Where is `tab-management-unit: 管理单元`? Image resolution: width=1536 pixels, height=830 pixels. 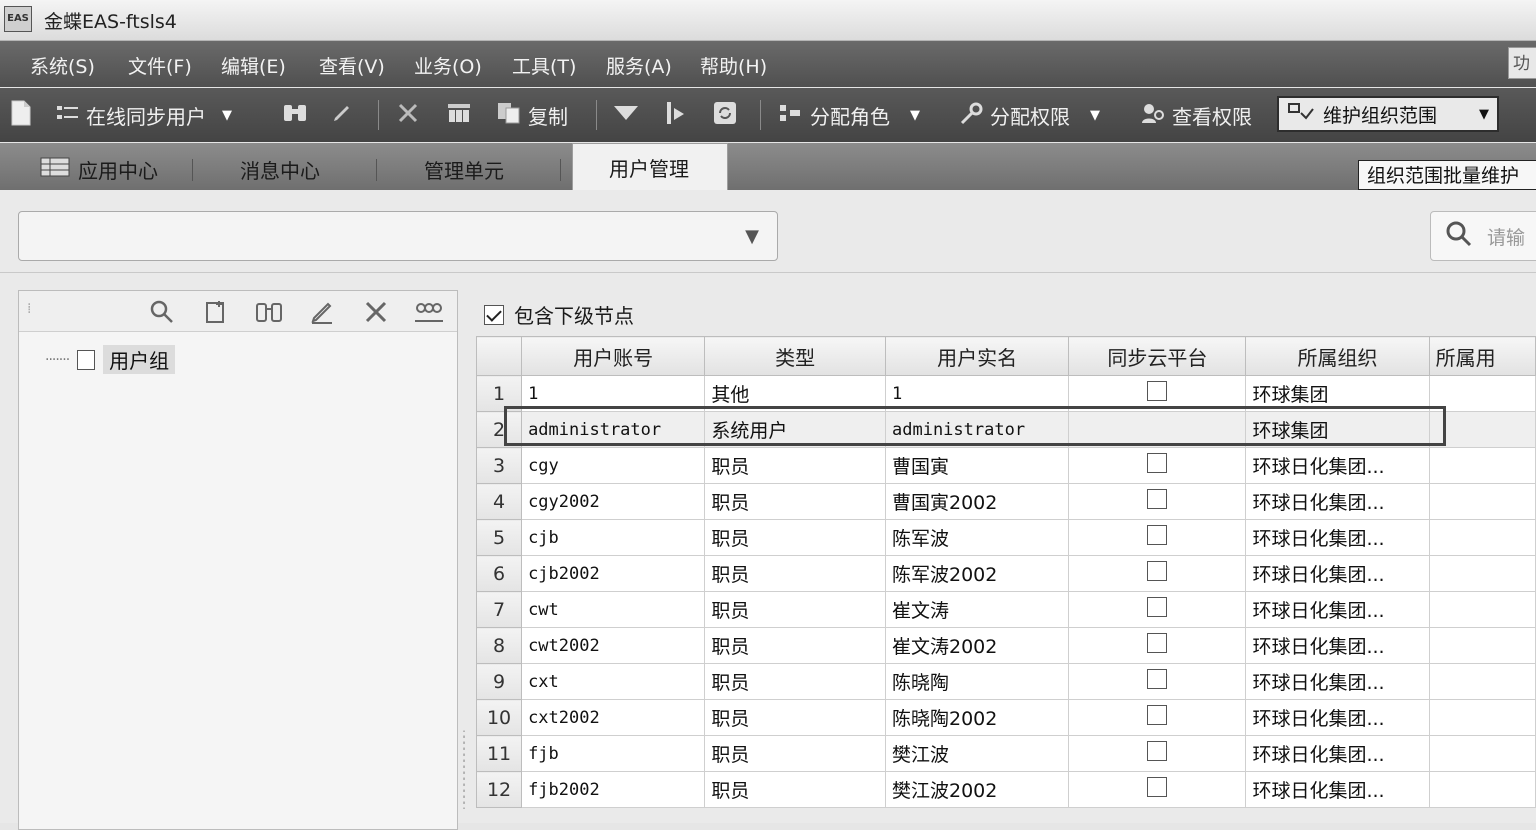
tab-management-unit: 管理单元 is located at coordinates (464, 169).